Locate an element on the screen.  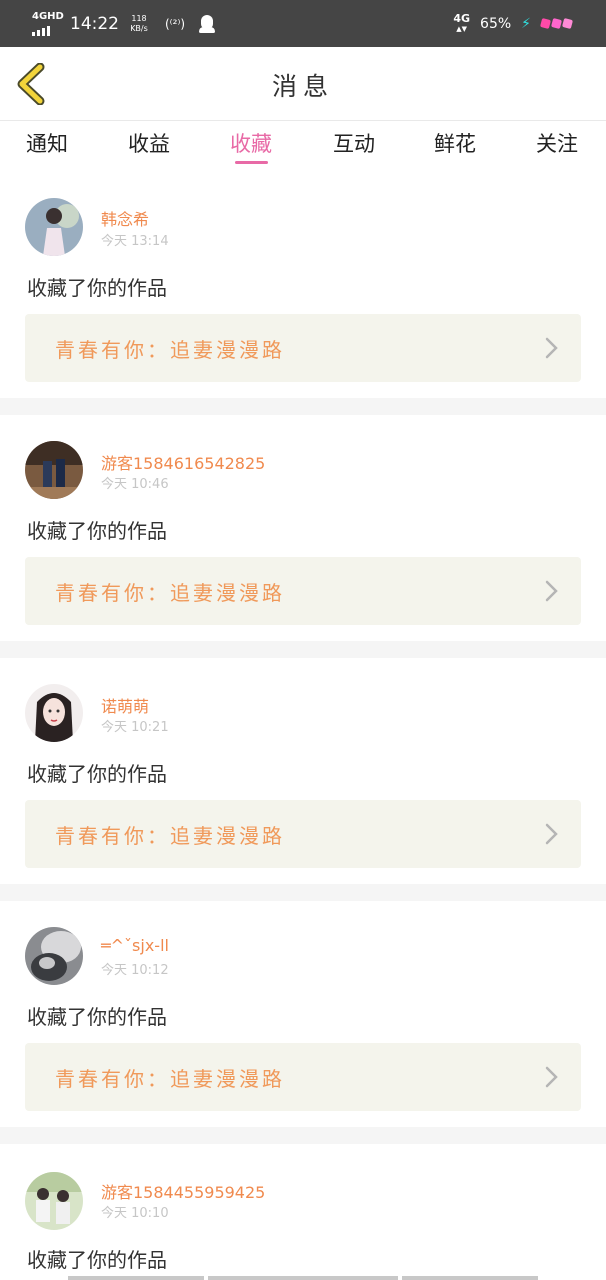
message-time: 今天 10:46 is located at coordinates (135, 484).